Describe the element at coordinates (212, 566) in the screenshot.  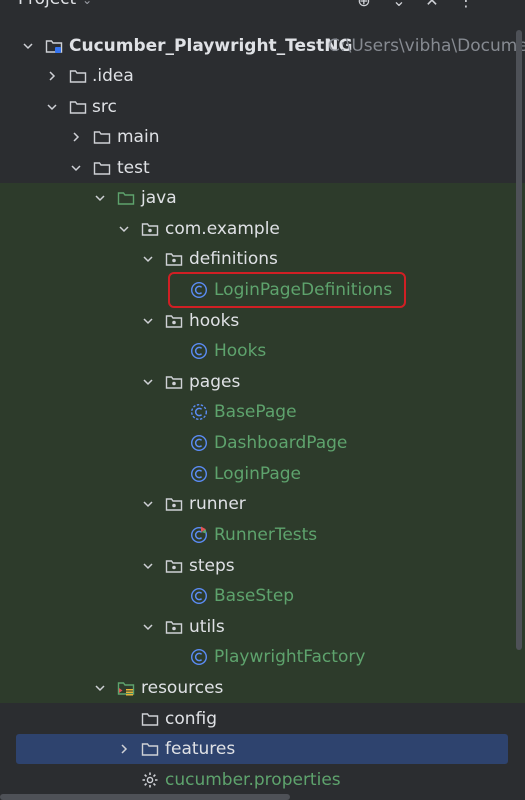
I see `package-label: steps` at that location.